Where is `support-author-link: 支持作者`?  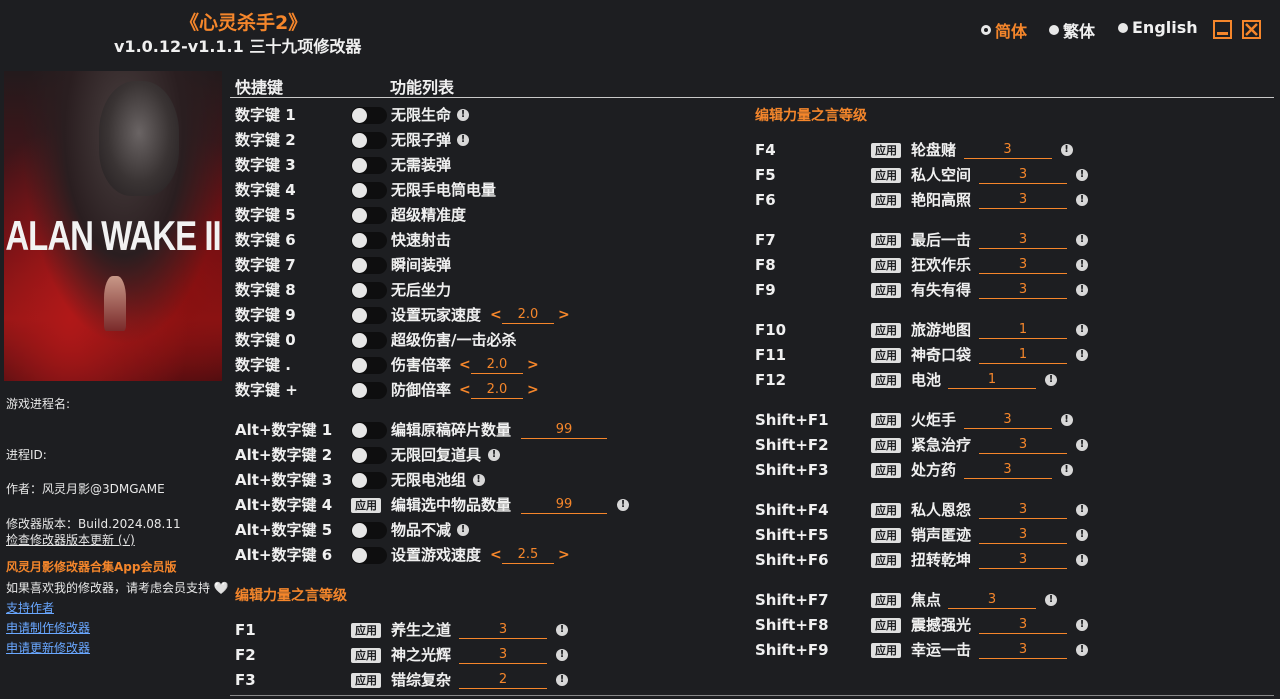
support-author-link: 支持作者 is located at coordinates (30, 607).